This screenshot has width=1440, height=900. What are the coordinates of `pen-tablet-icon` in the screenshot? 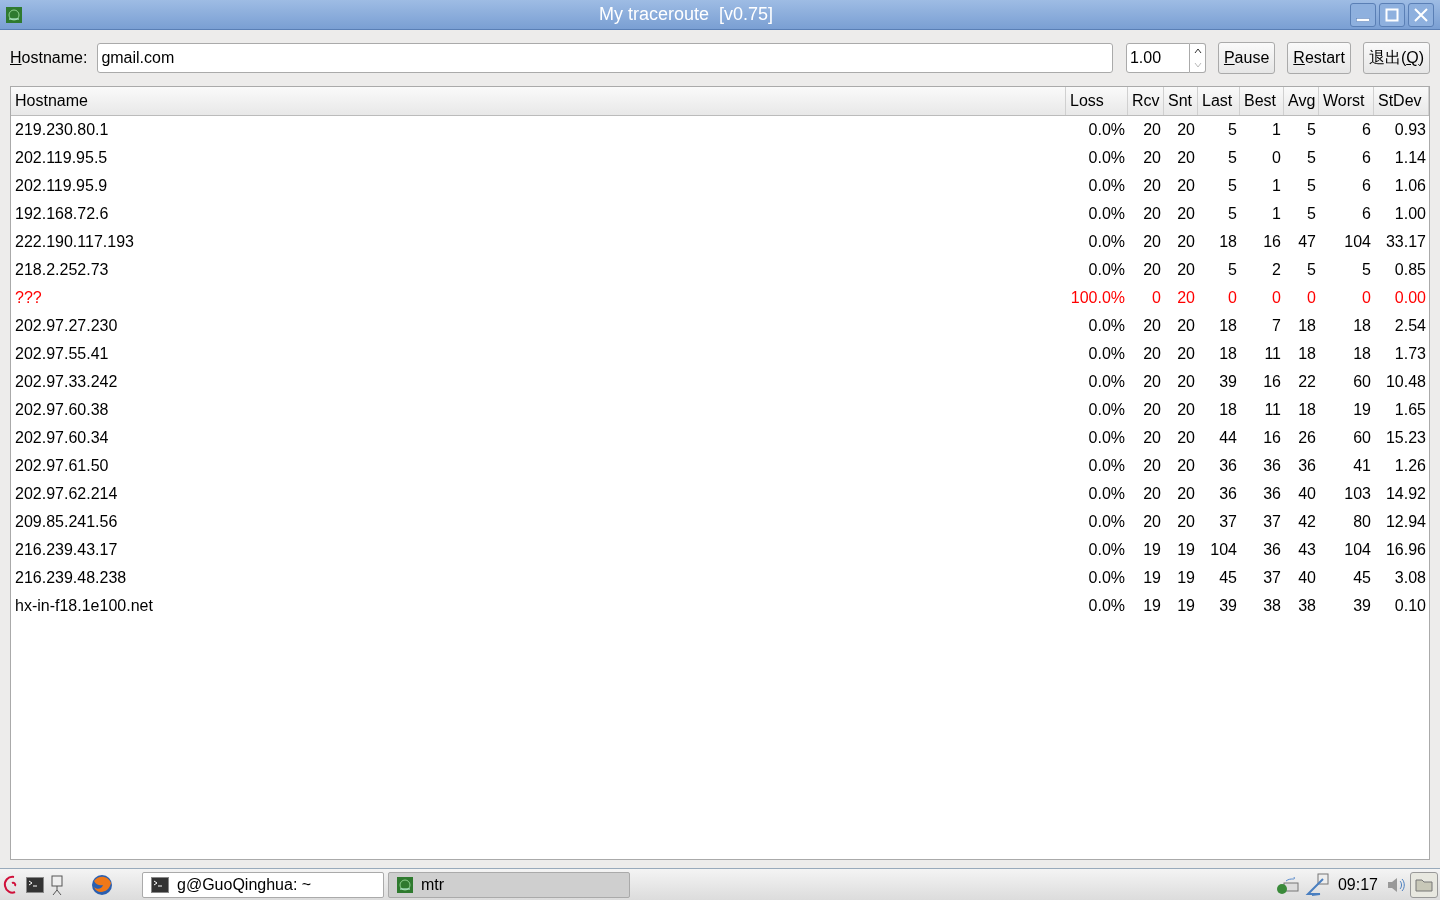 It's located at (1316, 884).